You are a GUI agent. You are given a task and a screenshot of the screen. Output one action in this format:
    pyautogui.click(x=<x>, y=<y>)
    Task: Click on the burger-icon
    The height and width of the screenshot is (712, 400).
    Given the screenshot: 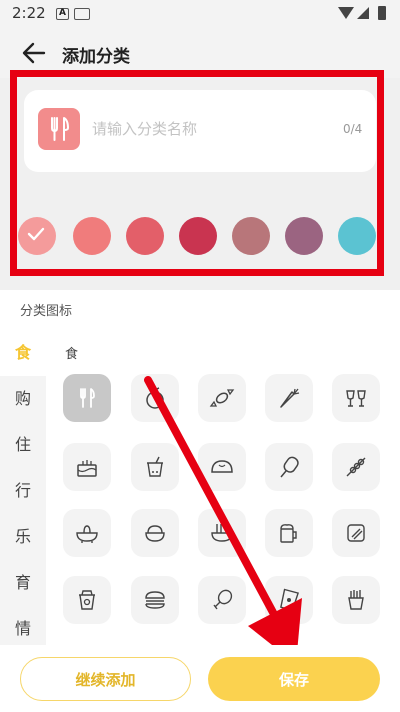 What is the action you would take?
    pyautogui.click(x=155, y=600)
    